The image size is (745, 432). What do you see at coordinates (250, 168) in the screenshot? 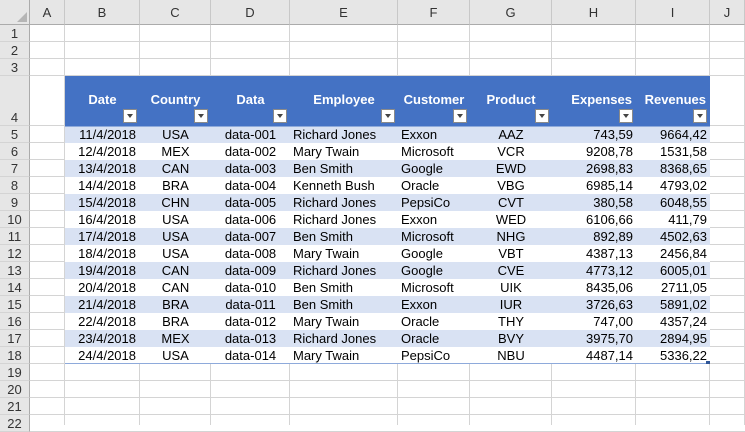
I see `cell-data: data-003` at bounding box center [250, 168].